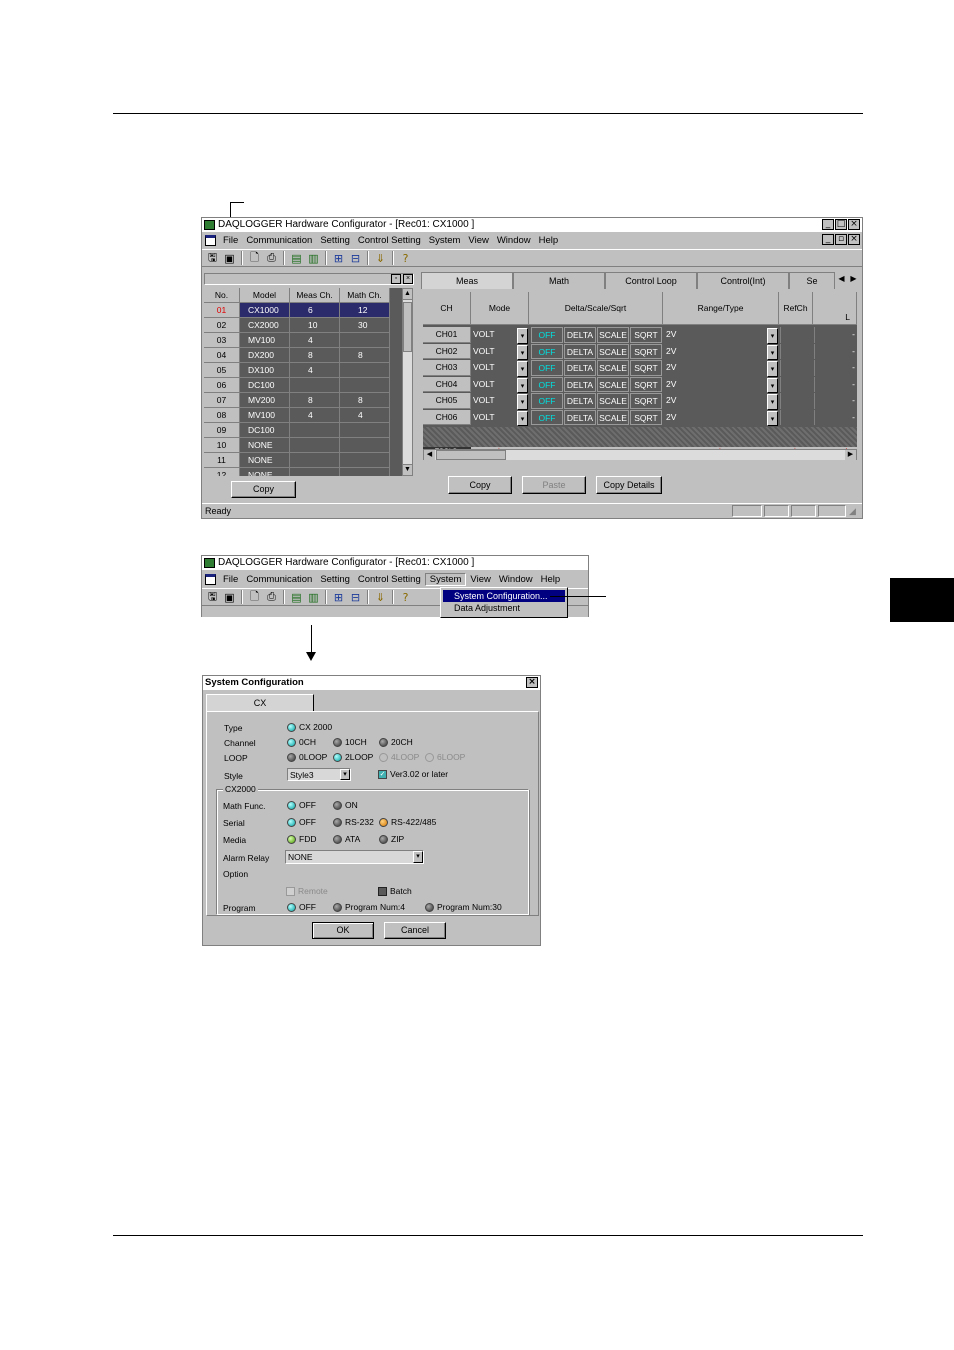 This screenshot has height=1350, width=954. Describe the element at coordinates (407, 327) in the screenshot. I see `scroll-thumb` at that location.